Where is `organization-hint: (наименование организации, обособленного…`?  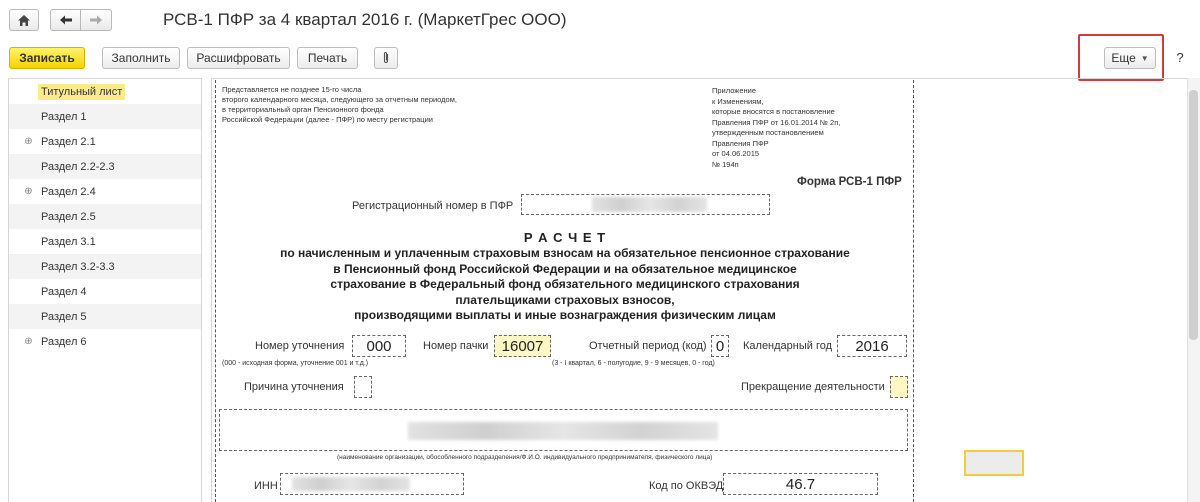
organization-hint: (наименование организации, обособленного… is located at coordinates (525, 457).